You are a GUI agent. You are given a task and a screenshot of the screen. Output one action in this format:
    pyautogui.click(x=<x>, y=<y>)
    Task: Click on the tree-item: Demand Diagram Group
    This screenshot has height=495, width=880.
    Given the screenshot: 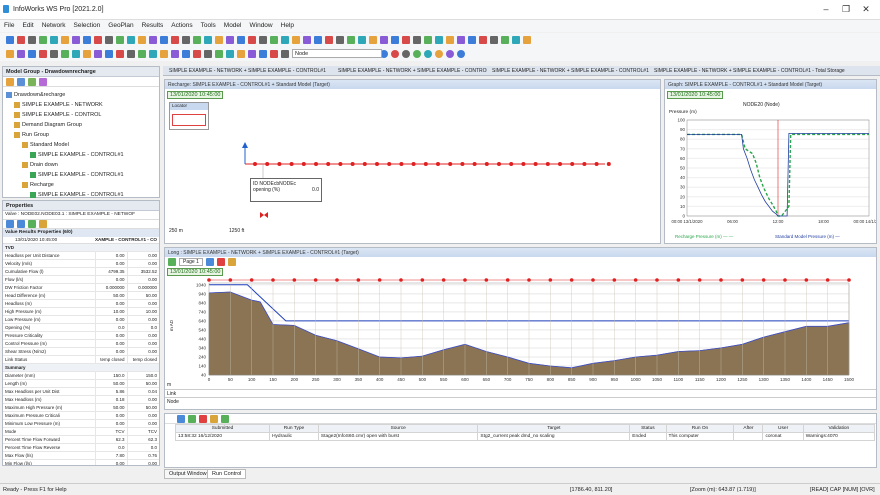 What is the action you would take?
    pyautogui.click(x=81, y=125)
    